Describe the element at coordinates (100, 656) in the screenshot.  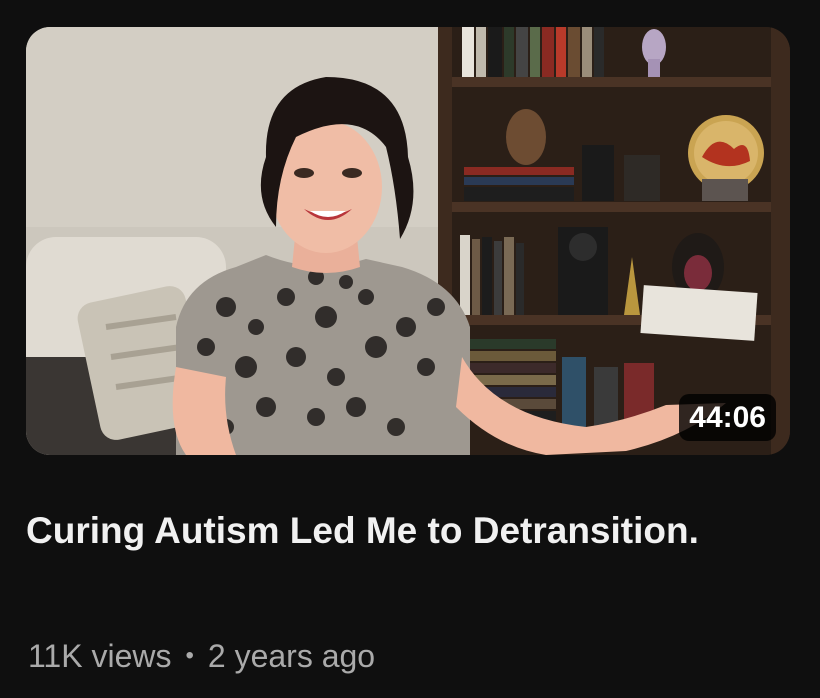
I see `view-count: 11K views` at that location.